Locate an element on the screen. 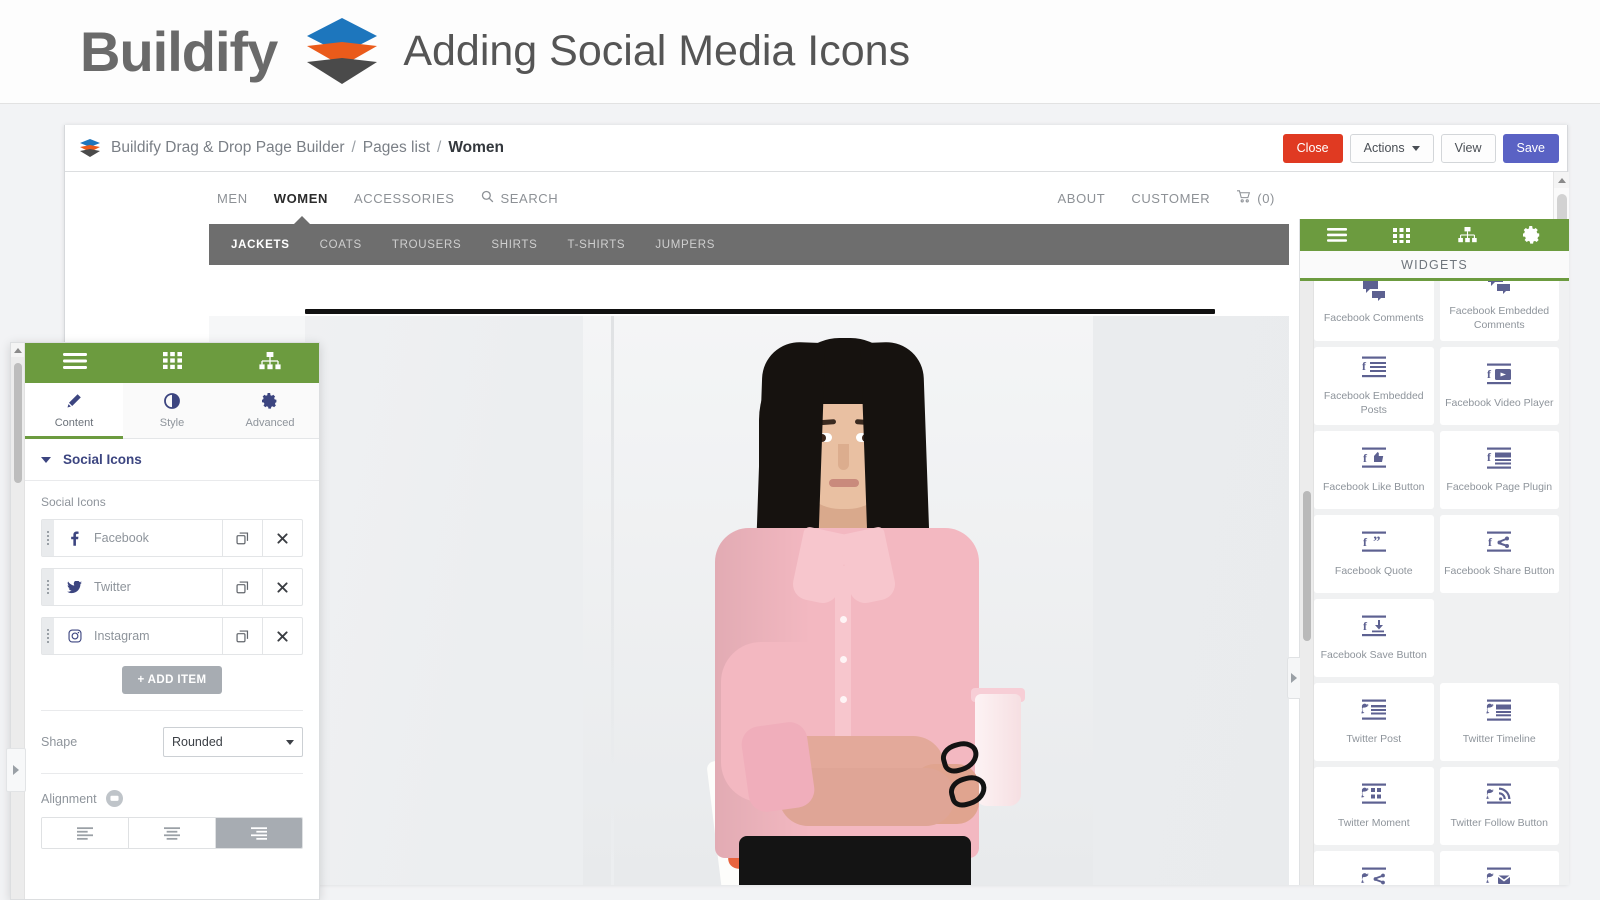  contrast-icon is located at coordinates (172, 402).